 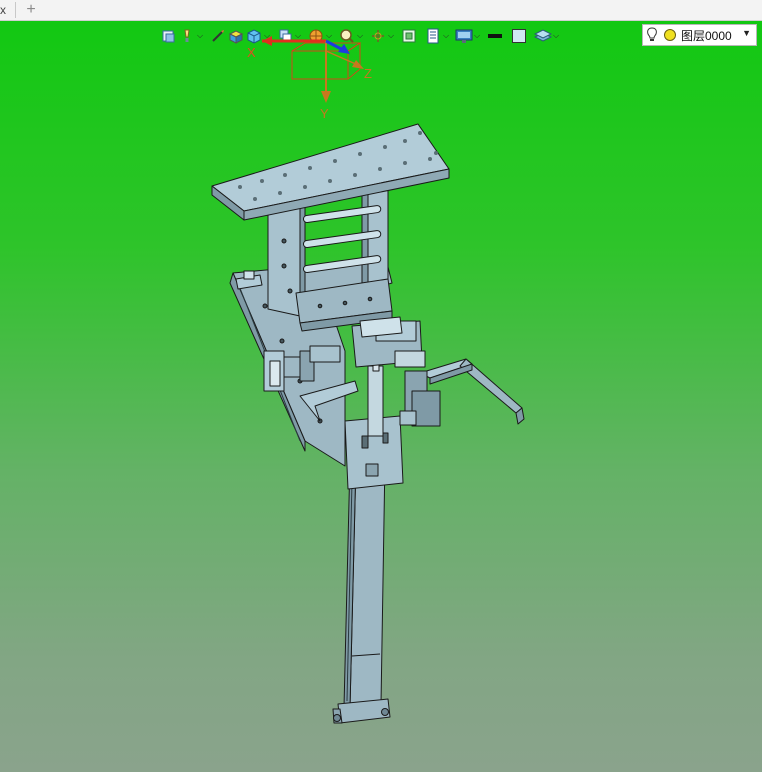 What do you see at coordinates (5, 10) in the screenshot?
I see `close-tab-button: x` at bounding box center [5, 10].